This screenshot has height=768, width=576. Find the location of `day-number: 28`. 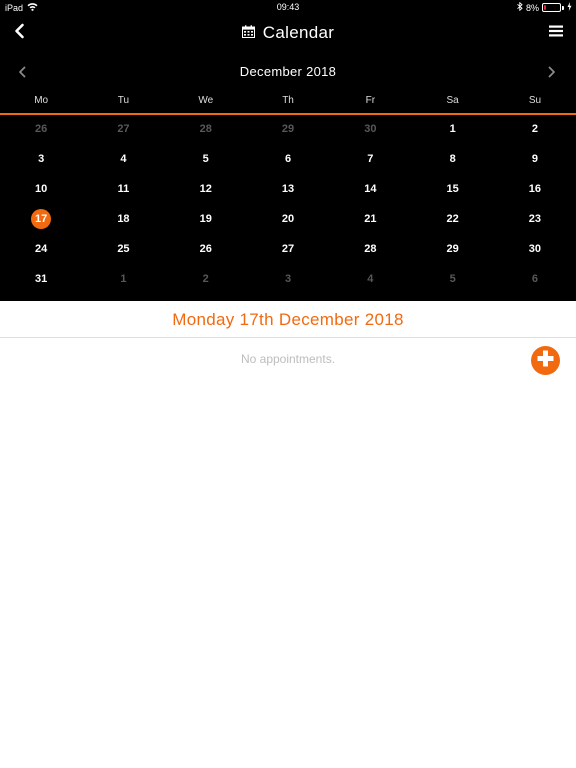

day-number: 28 is located at coordinates (370, 249).